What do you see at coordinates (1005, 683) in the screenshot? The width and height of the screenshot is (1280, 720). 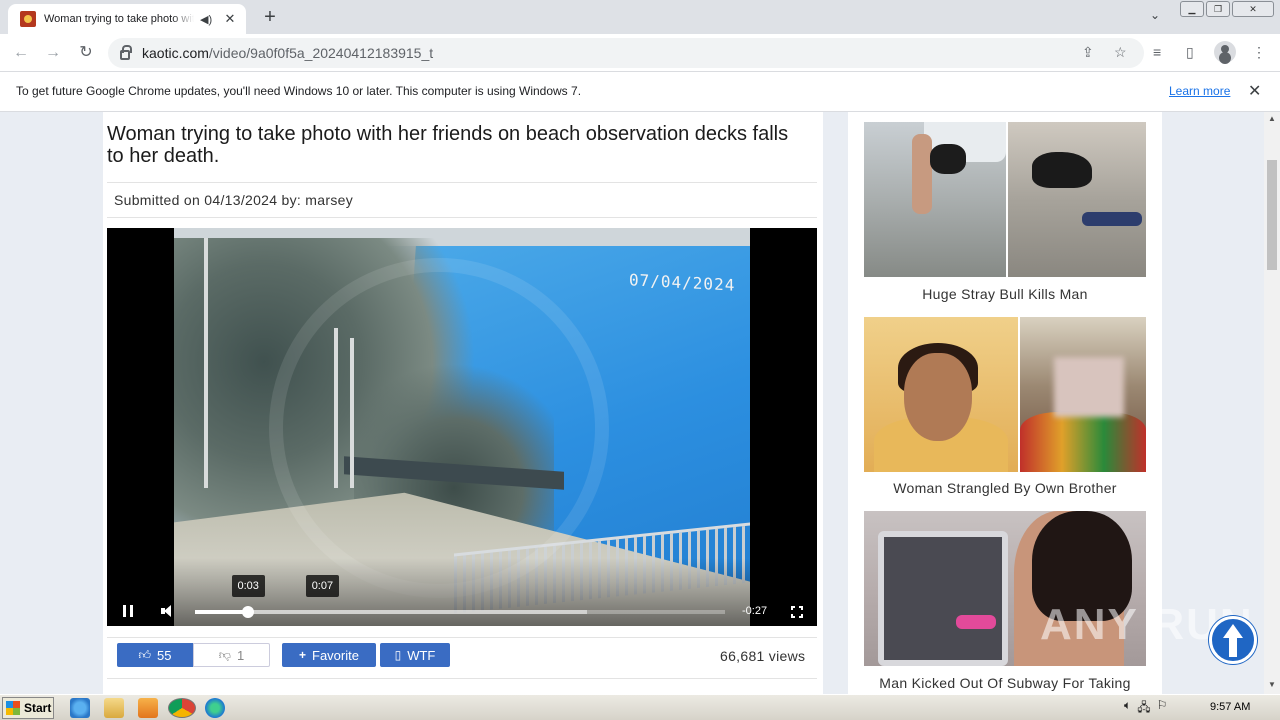 I see `related-video-title: Man Kicked Out Of Subway For Taking` at bounding box center [1005, 683].